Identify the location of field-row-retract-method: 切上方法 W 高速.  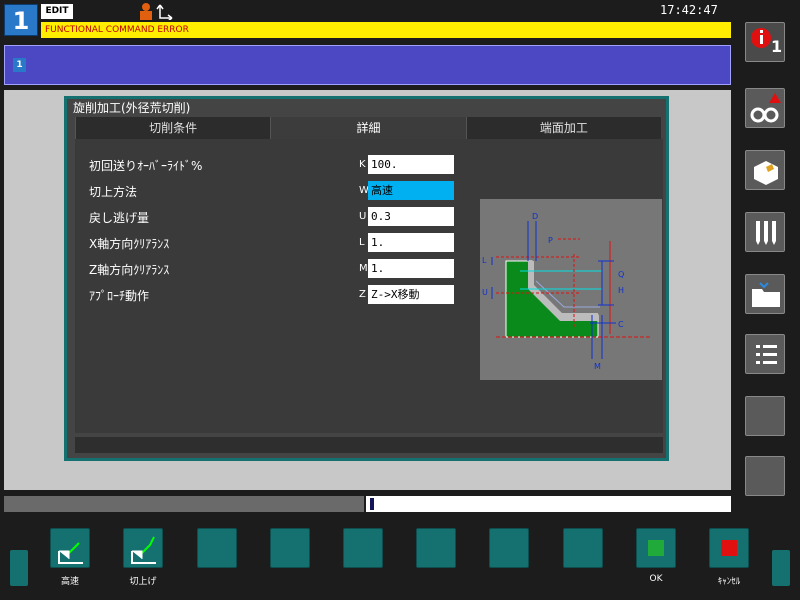
(274, 191).